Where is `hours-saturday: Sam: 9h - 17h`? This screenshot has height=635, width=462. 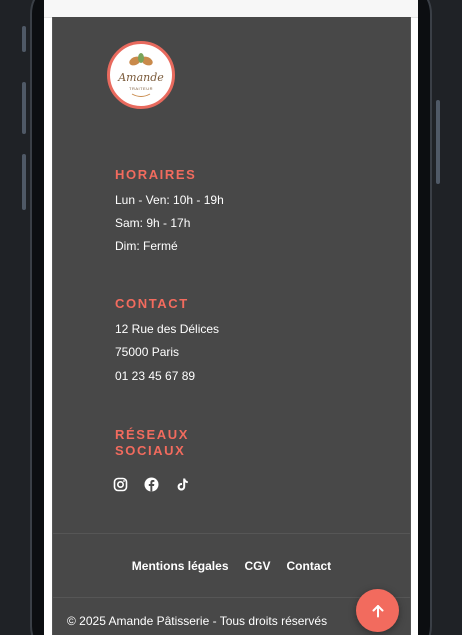 hours-saturday: Sam: 9h - 17h is located at coordinates (153, 223).